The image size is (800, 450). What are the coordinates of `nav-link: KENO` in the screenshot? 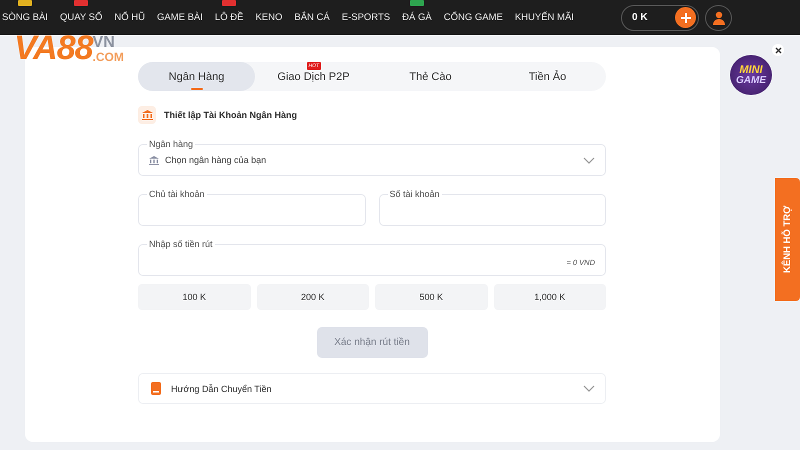 It's located at (268, 17).